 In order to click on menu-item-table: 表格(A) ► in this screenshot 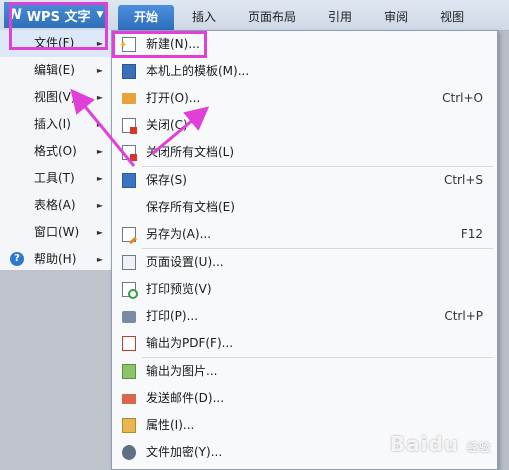, I will do `click(55, 205)`.